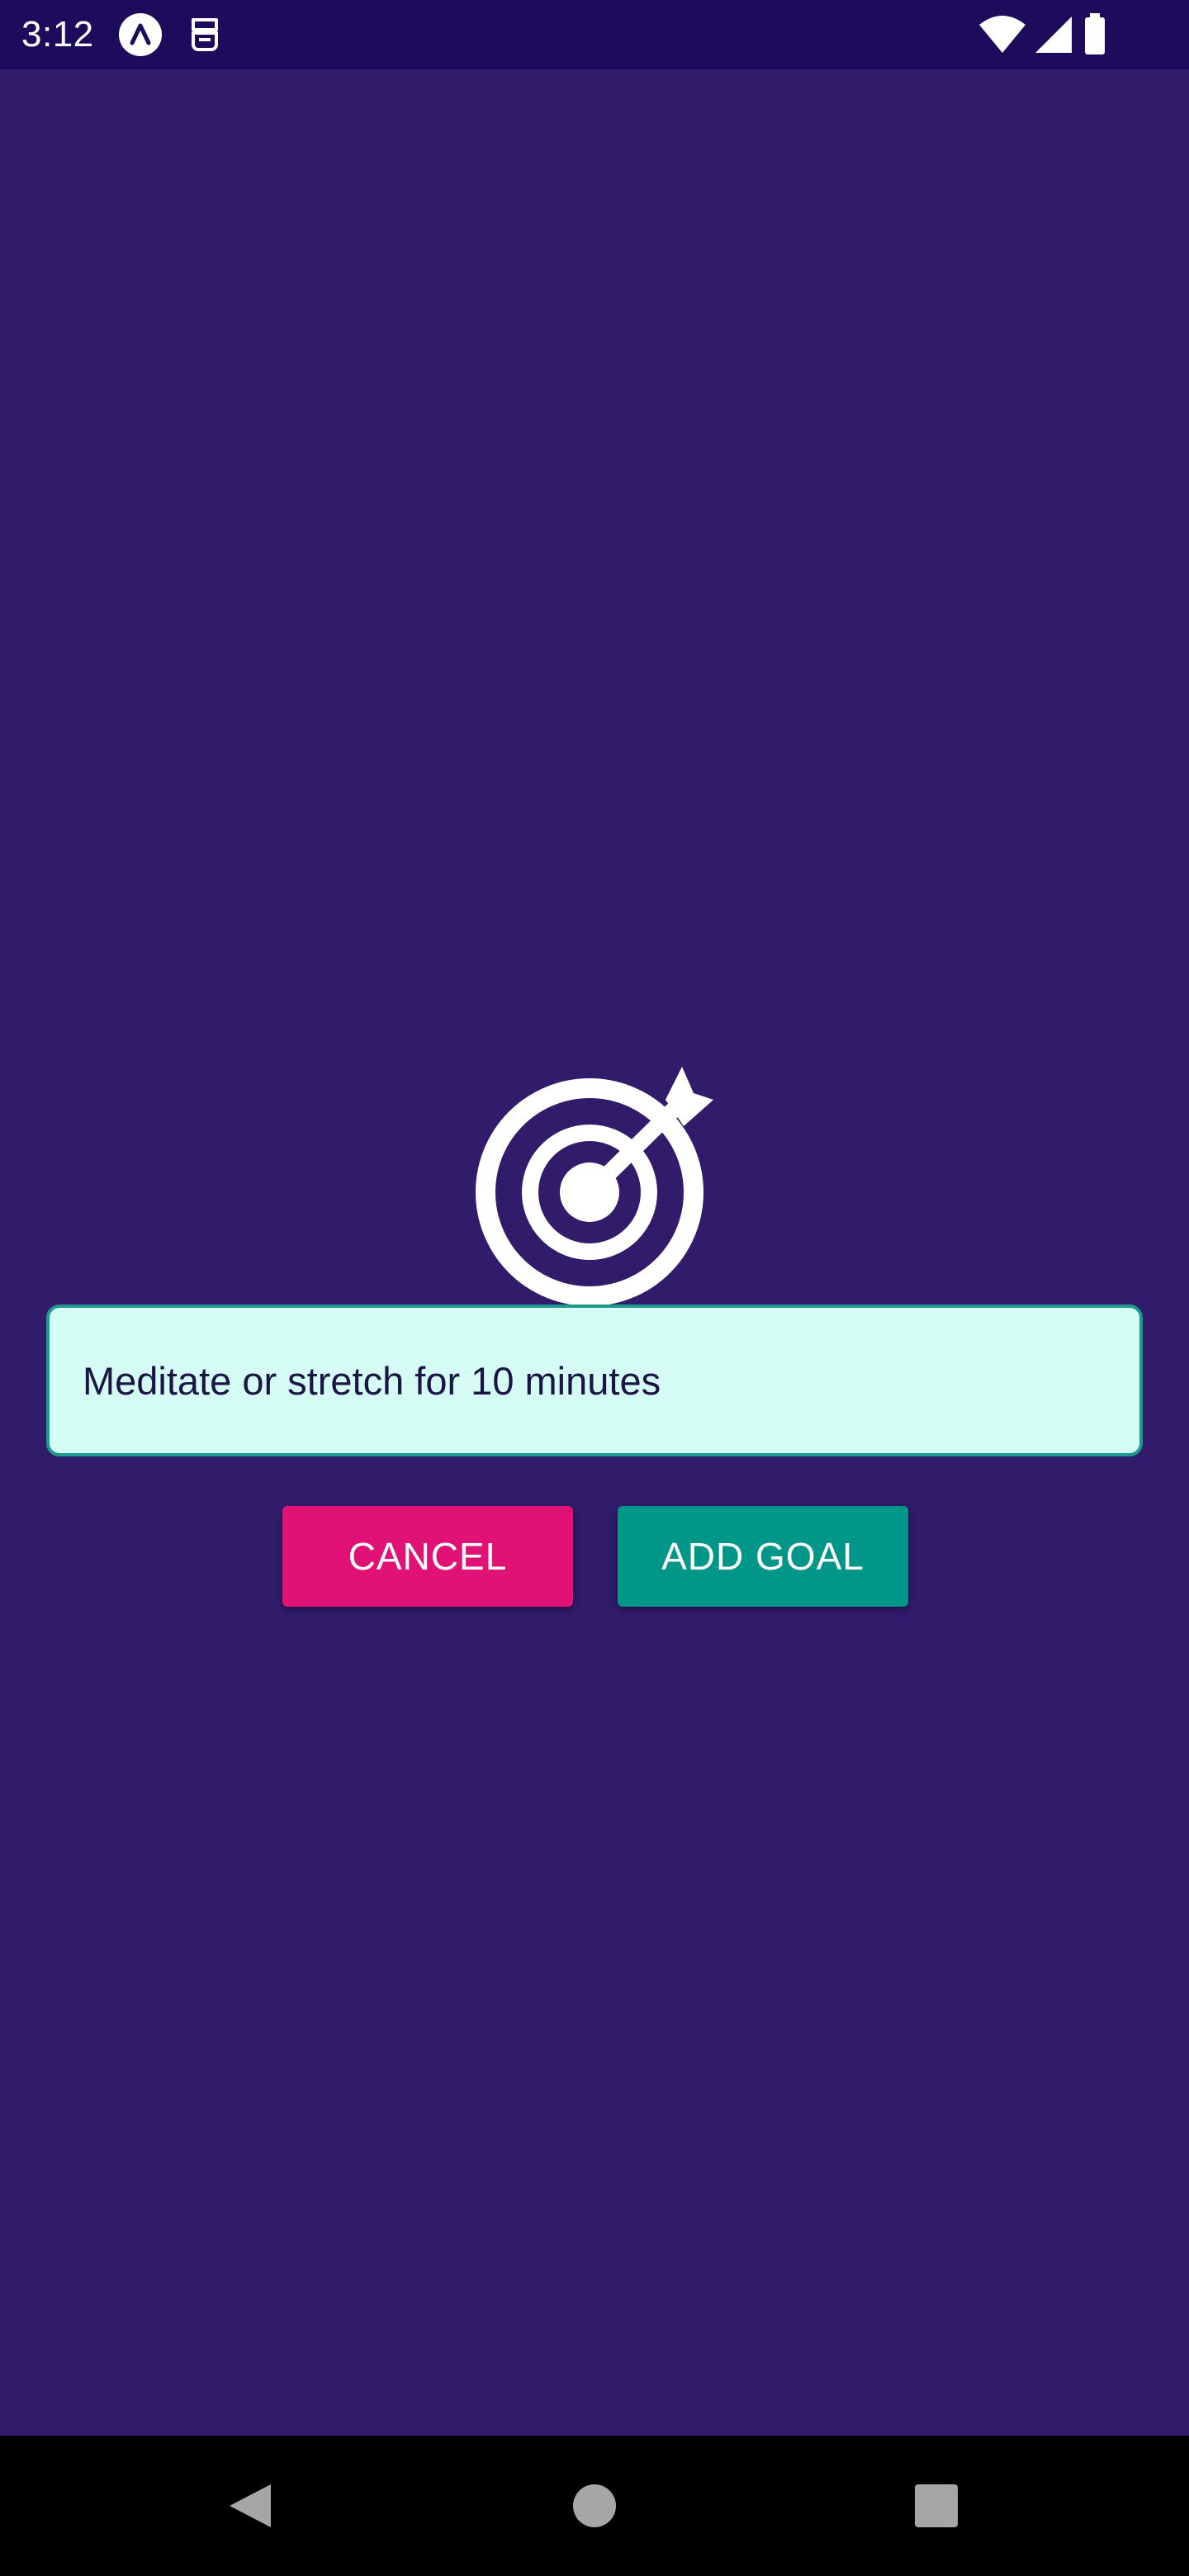  Describe the element at coordinates (1053, 35) in the screenshot. I see `signal-icon` at that location.